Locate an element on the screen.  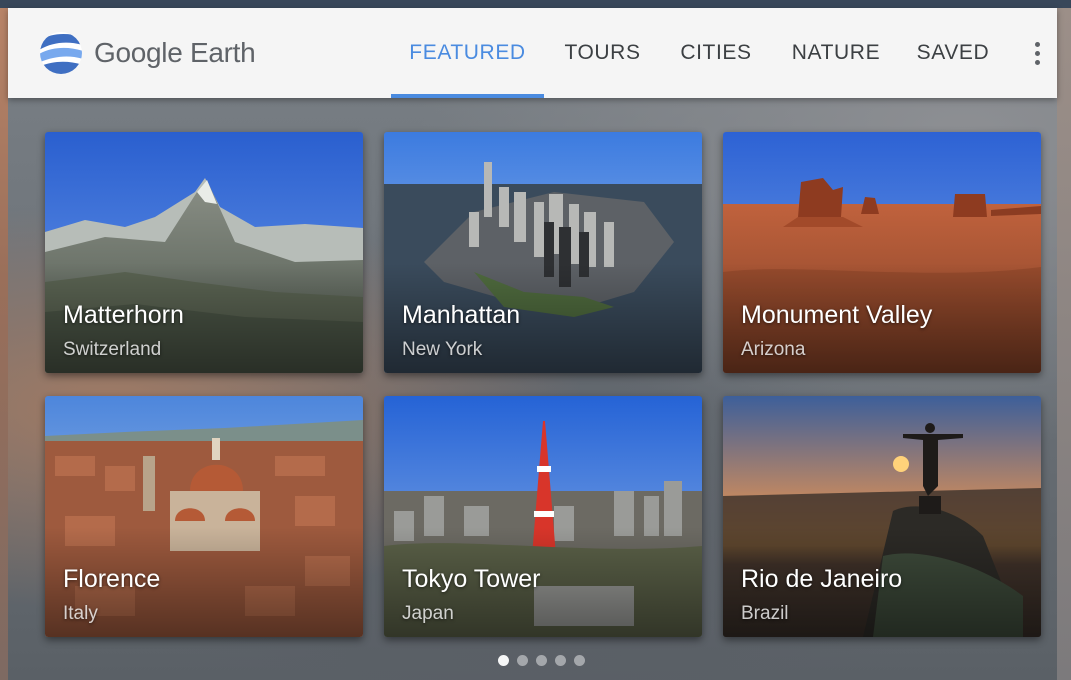
category-tabs: FEATURED TOURS CITIES NATURE SAVED is located at coordinates (698, 53).